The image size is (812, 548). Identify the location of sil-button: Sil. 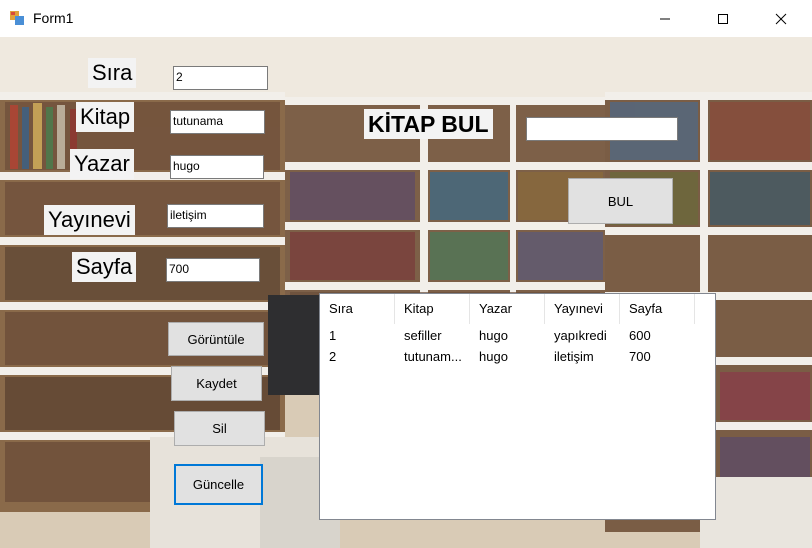
(219, 428).